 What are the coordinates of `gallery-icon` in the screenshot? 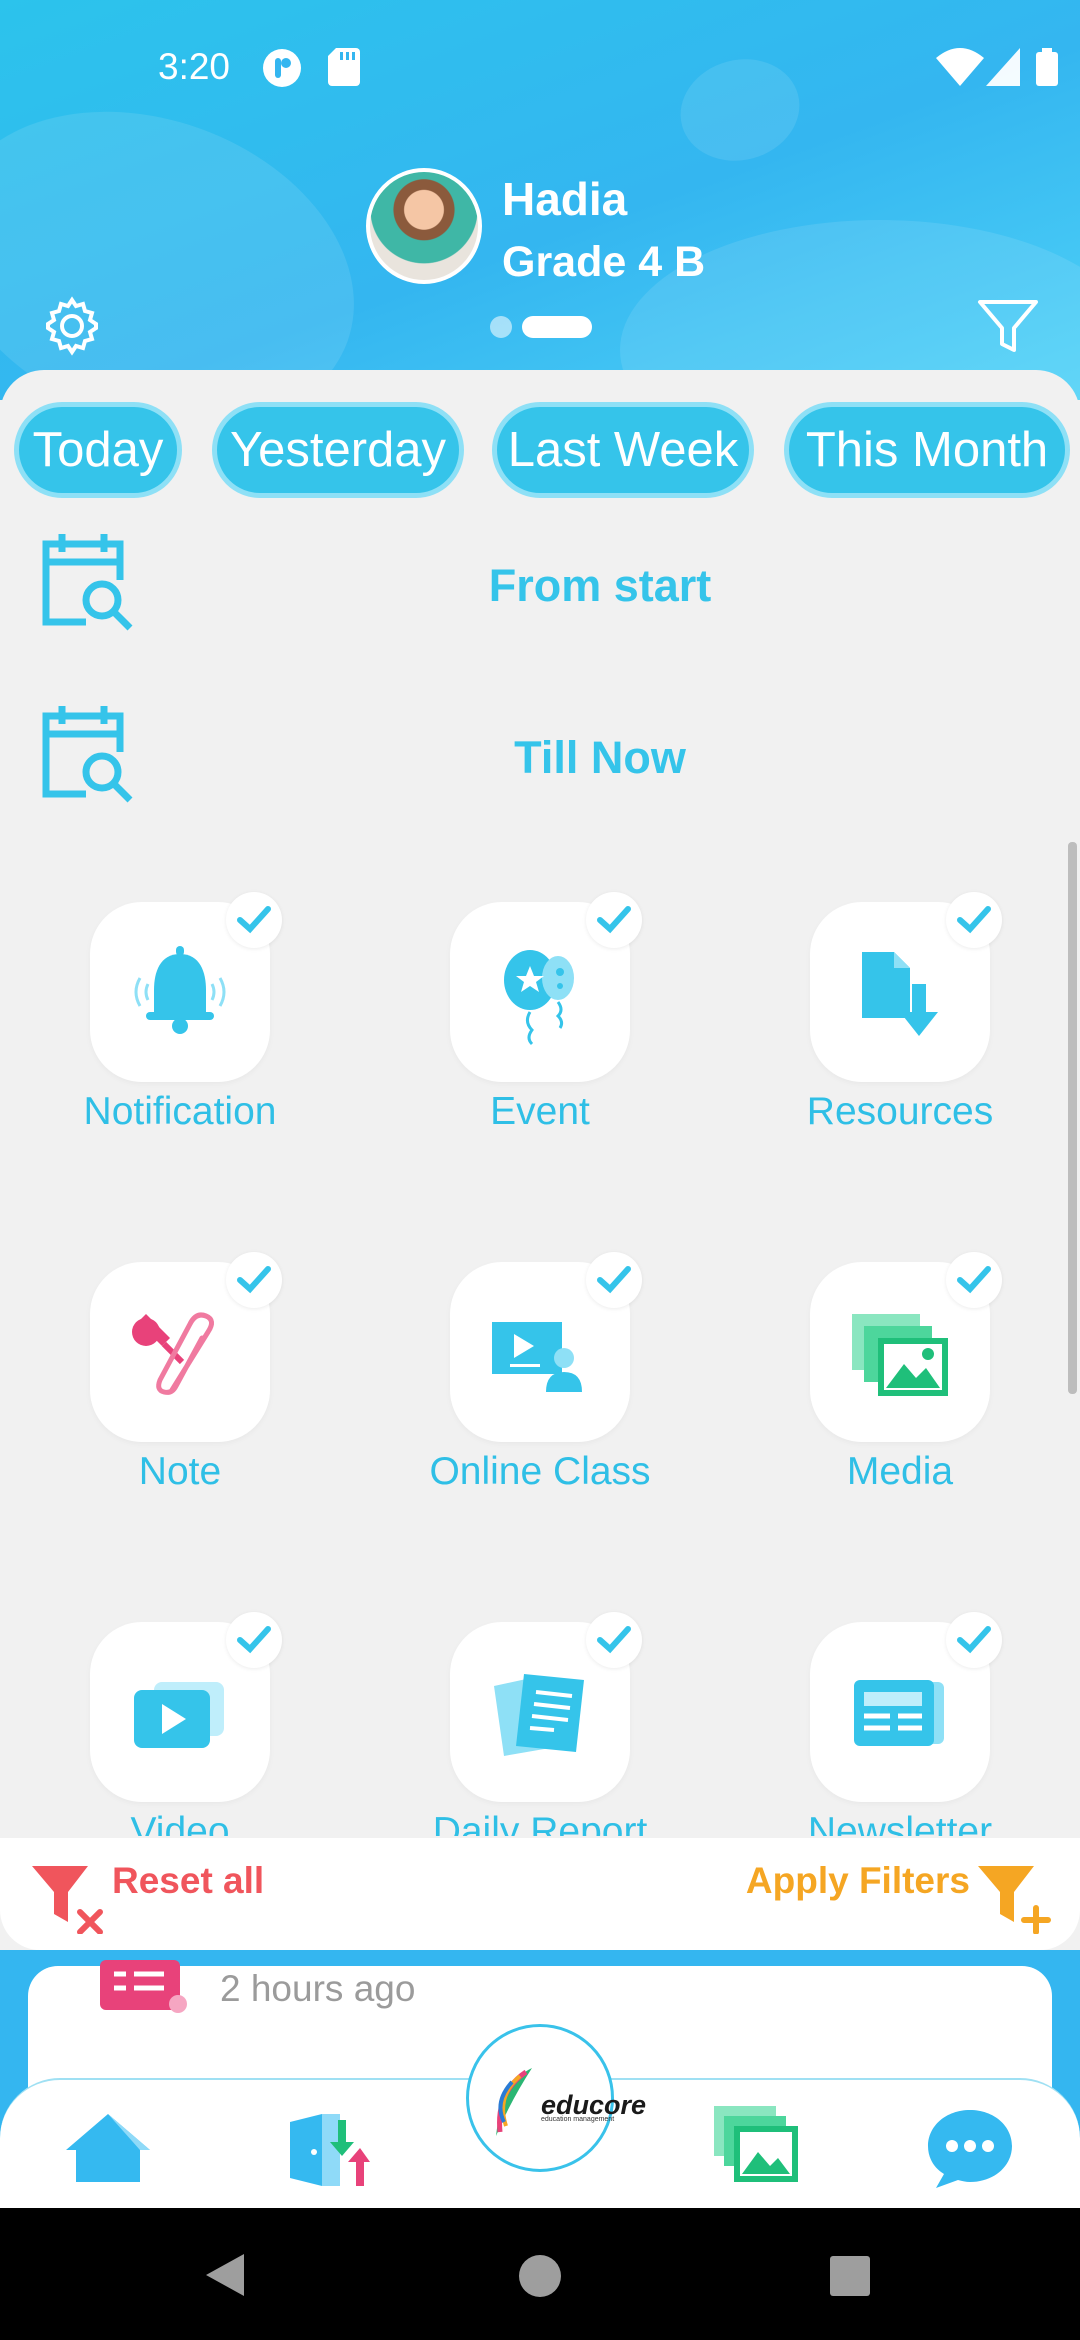 It's located at (900, 1355).